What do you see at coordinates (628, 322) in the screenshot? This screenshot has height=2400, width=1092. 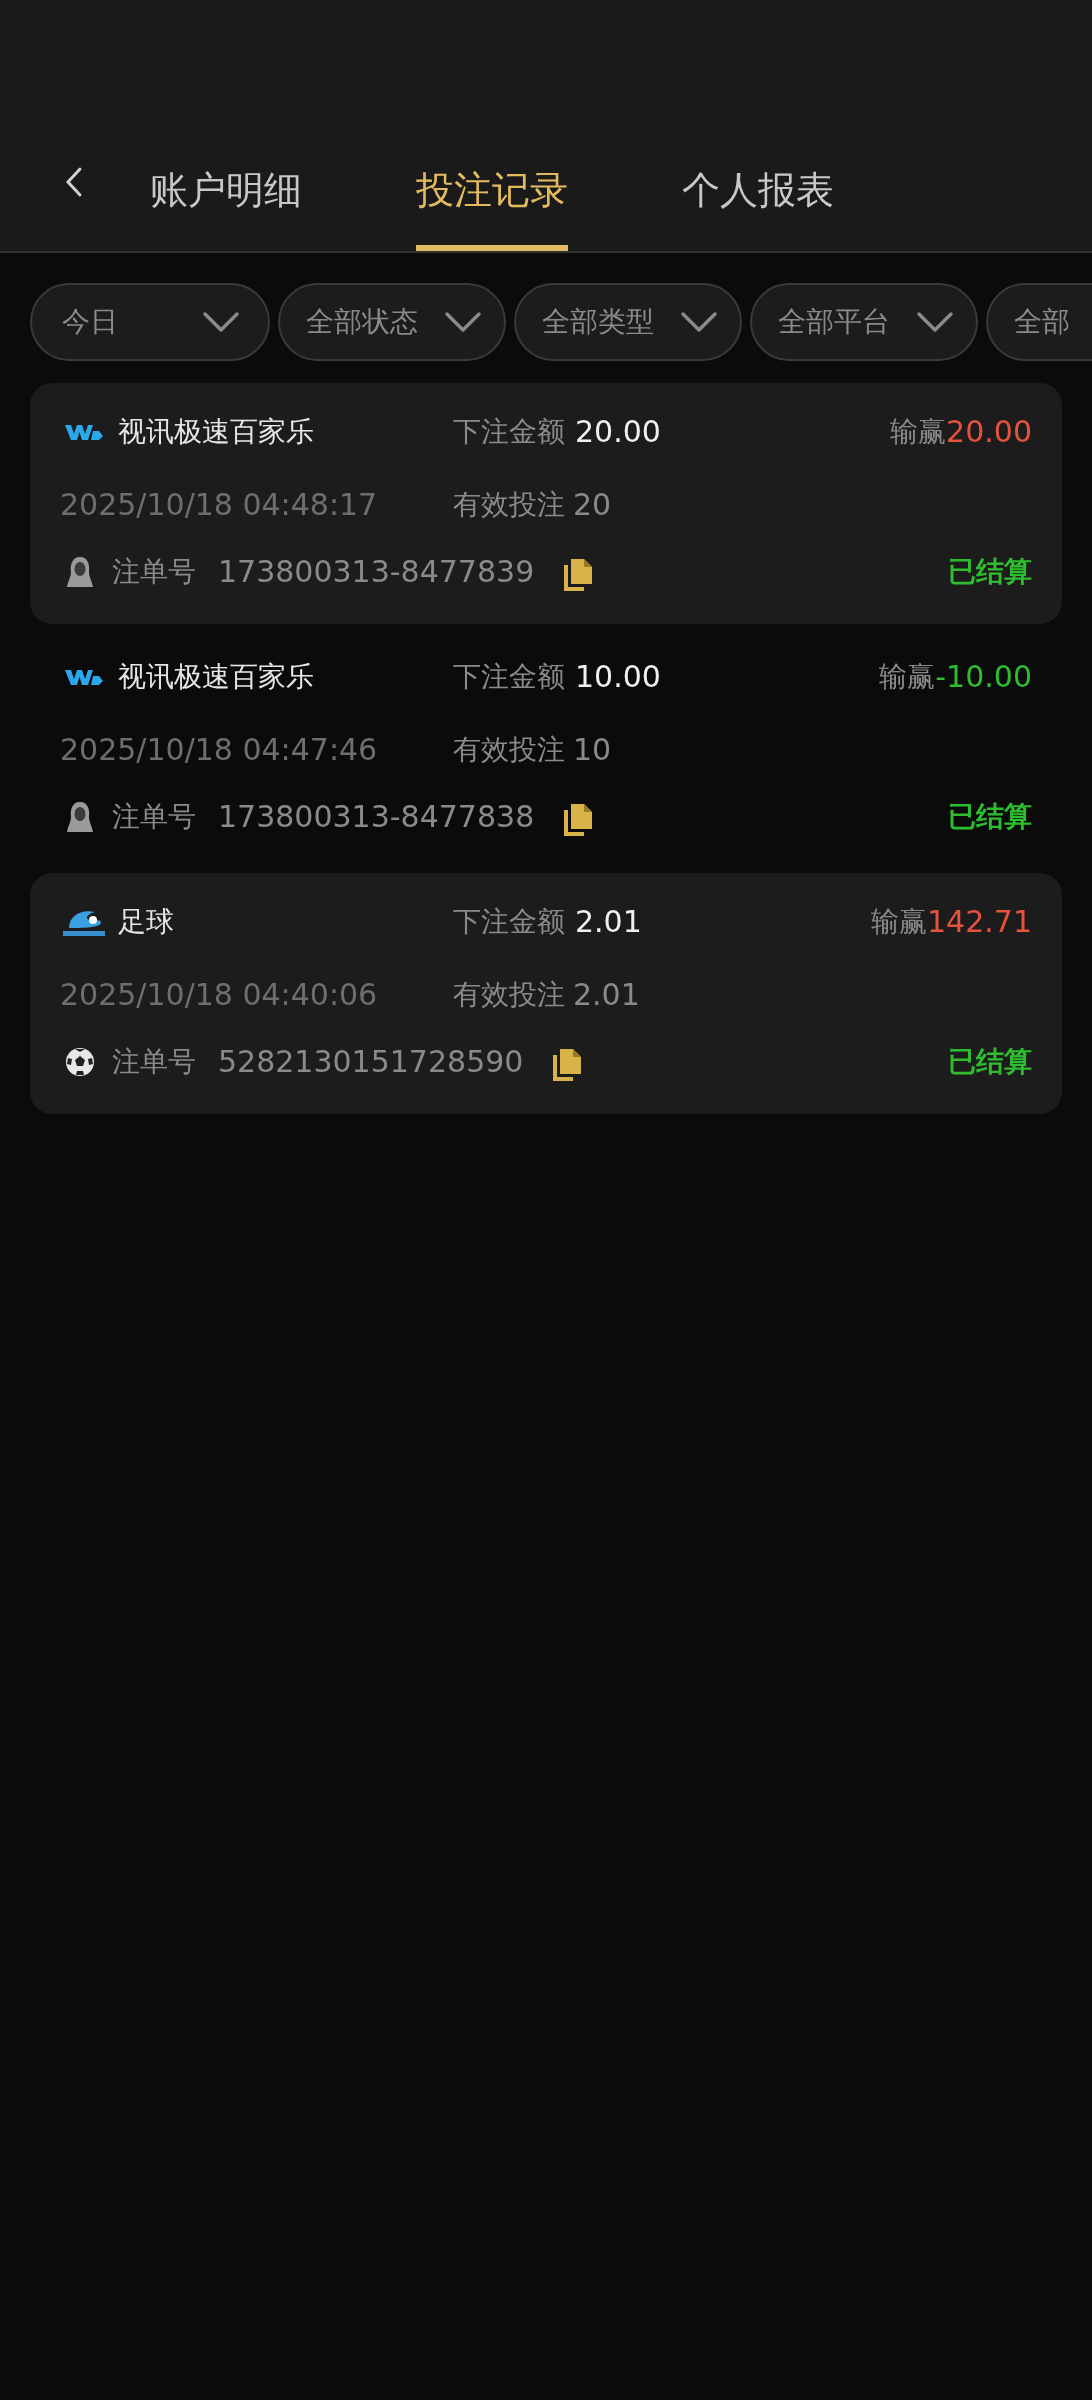 I see `filter-dropdown: 全部类型` at bounding box center [628, 322].